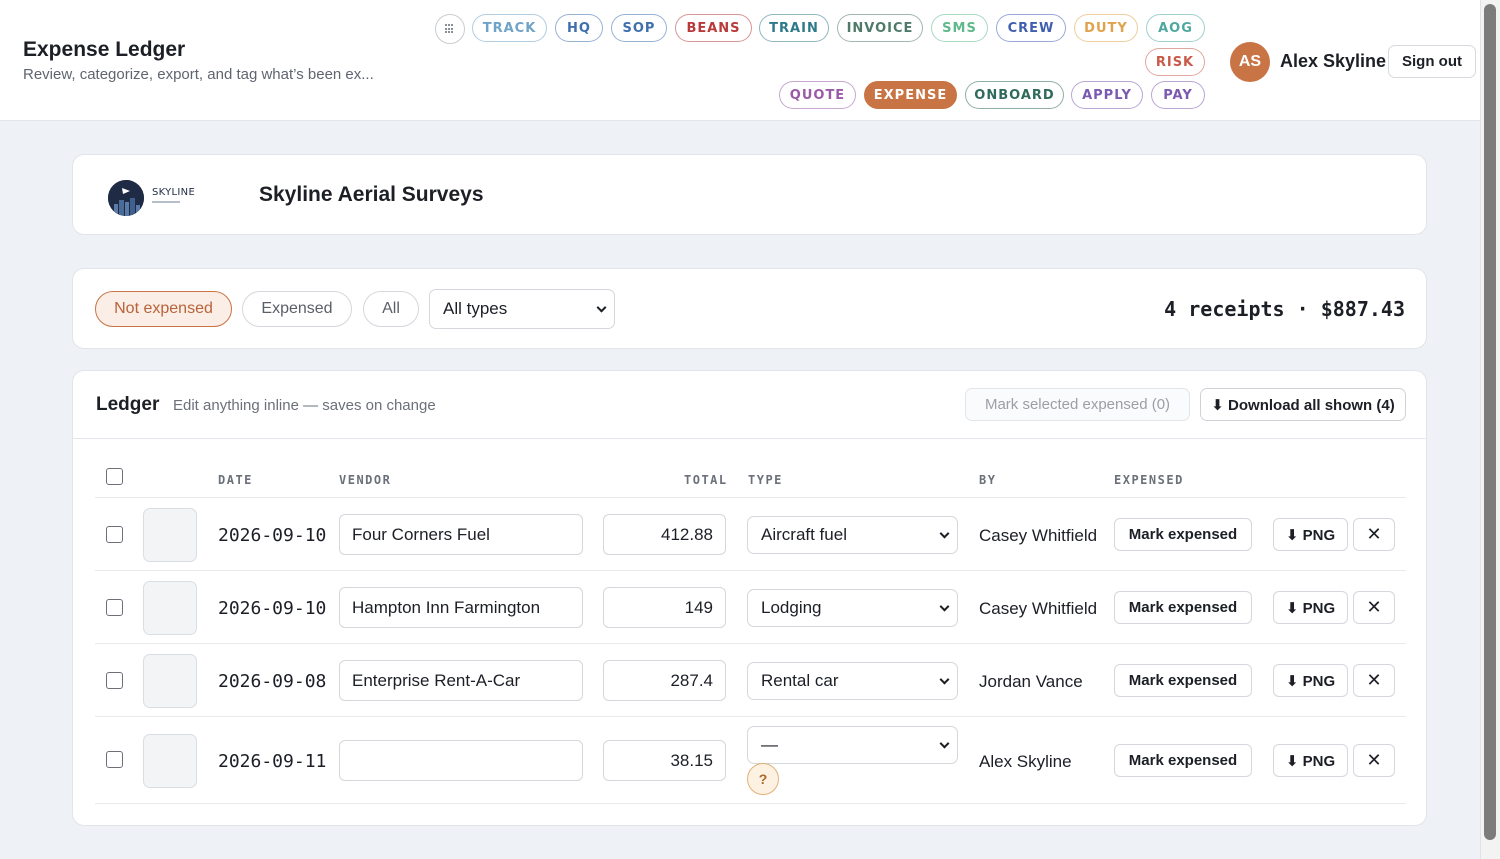  I want to click on nav-tab-sms: SMS, so click(959, 28).